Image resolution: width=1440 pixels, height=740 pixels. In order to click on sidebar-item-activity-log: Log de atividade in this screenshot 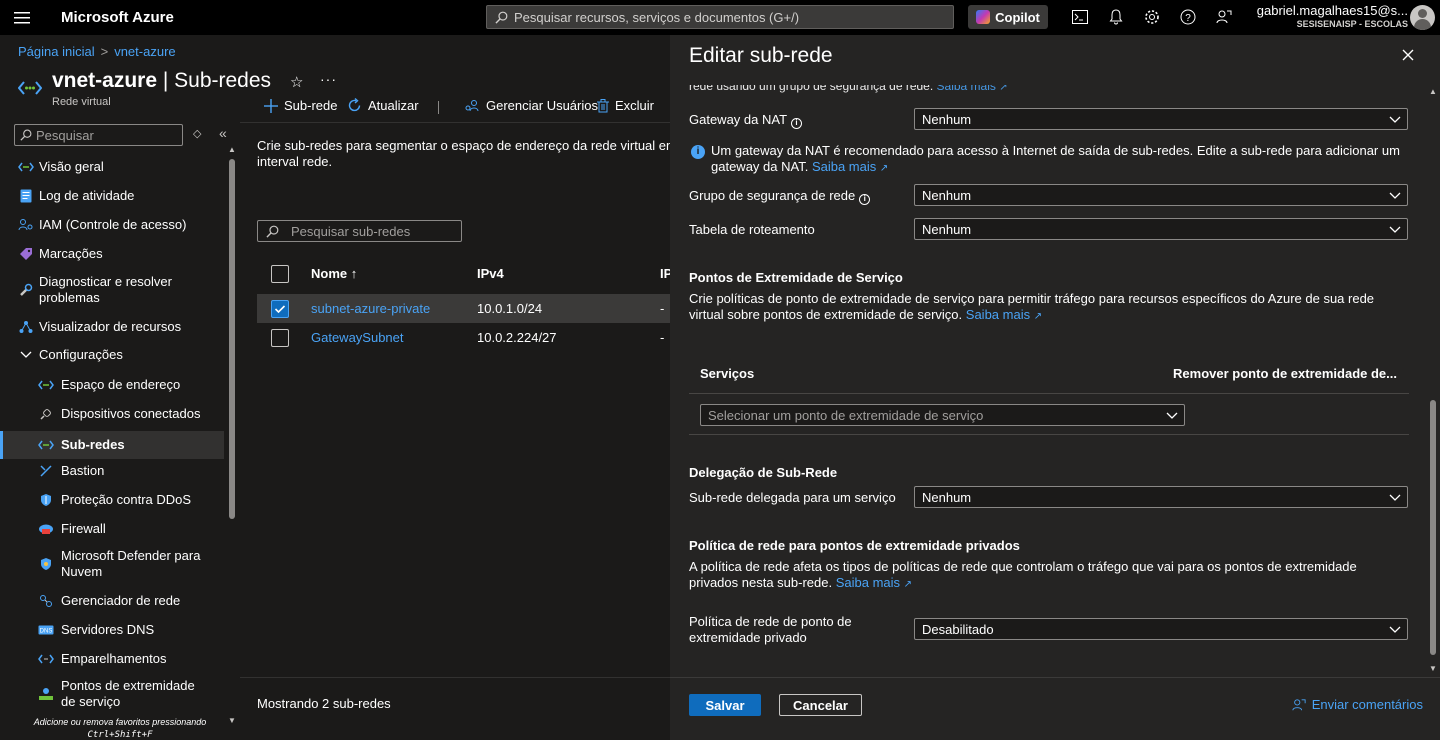, I will do `click(112, 196)`.